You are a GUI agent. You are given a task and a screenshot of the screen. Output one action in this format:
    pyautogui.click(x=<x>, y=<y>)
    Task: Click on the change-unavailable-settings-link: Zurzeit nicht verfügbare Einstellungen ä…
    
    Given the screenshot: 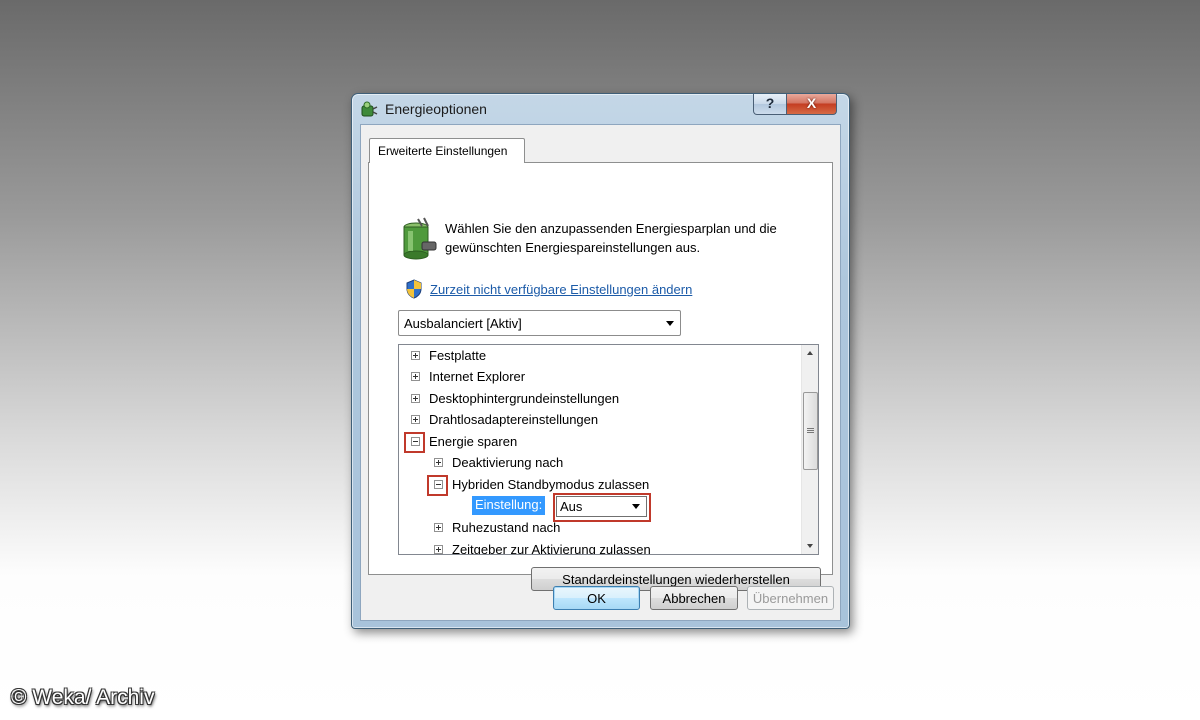 What is the action you would take?
    pyautogui.click(x=561, y=289)
    